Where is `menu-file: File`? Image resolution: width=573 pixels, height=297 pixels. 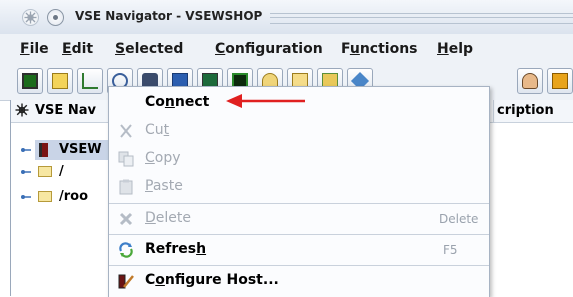 menu-file: File is located at coordinates (34, 49).